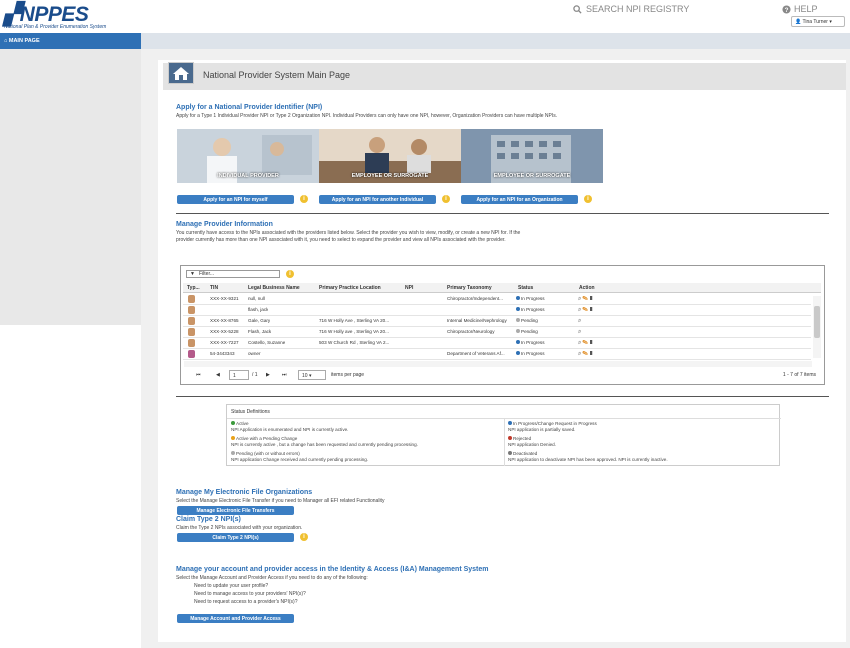  I want to click on logo-mark-icon: ▞, so click(12, 14).